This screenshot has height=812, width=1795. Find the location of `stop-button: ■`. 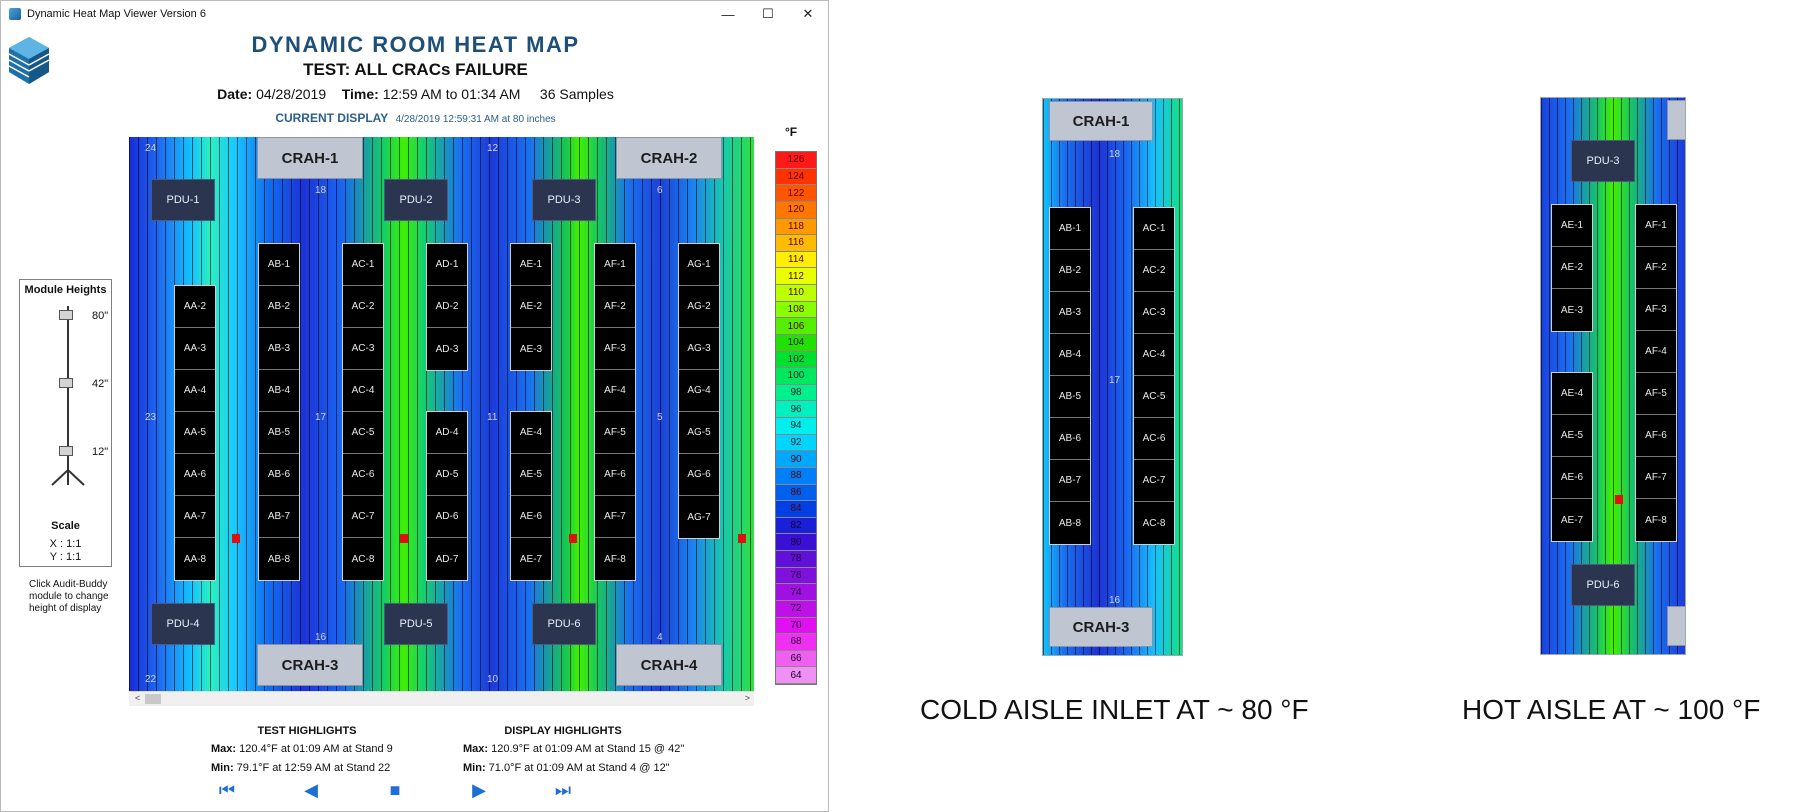

stop-button: ■ is located at coordinates (395, 790).